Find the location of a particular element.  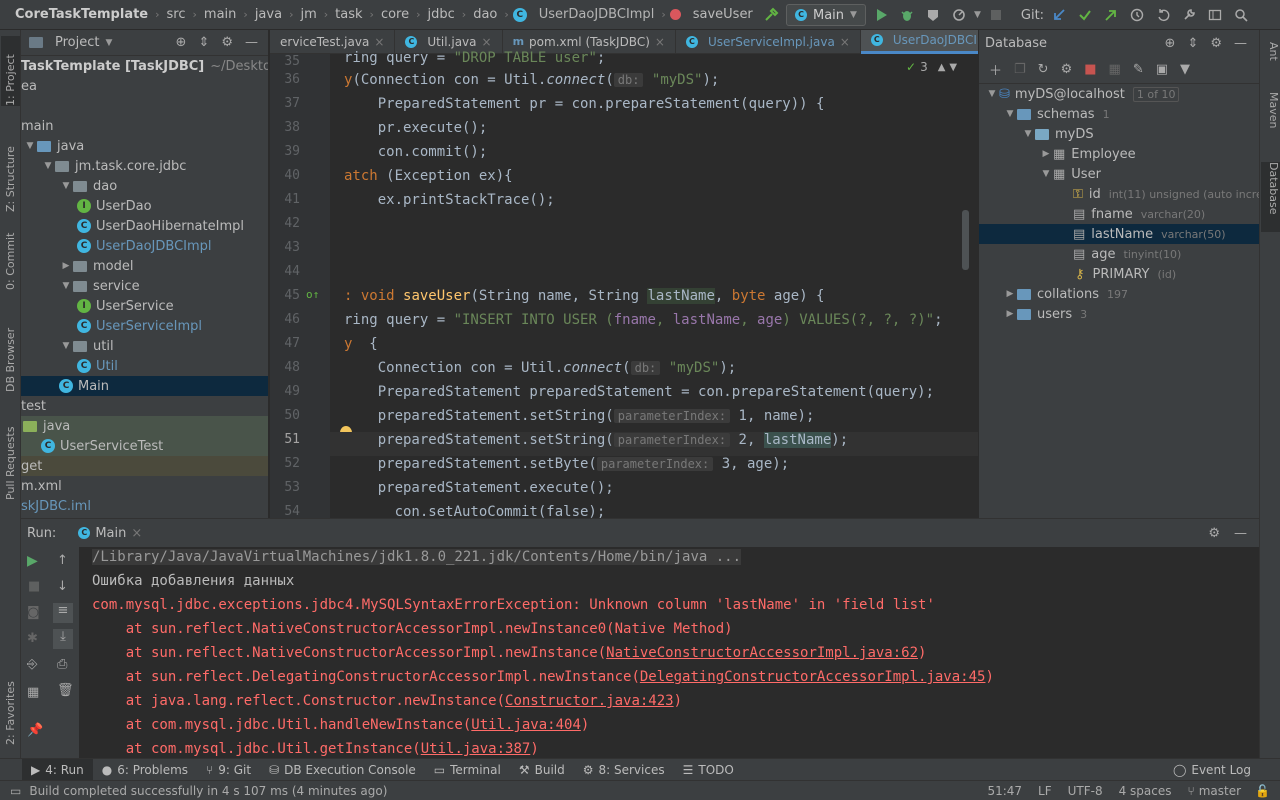

tree-item-dao: ▼ dao is located at coordinates (144, 186).